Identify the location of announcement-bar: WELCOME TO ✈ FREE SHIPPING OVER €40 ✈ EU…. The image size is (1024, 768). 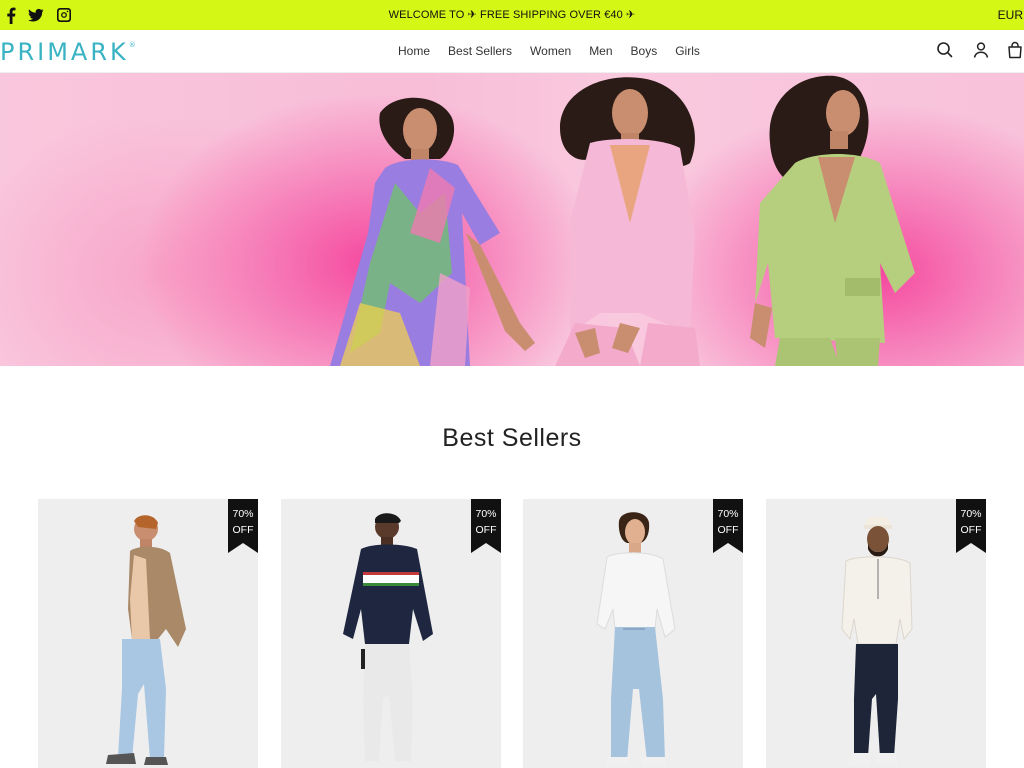
(512, 15).